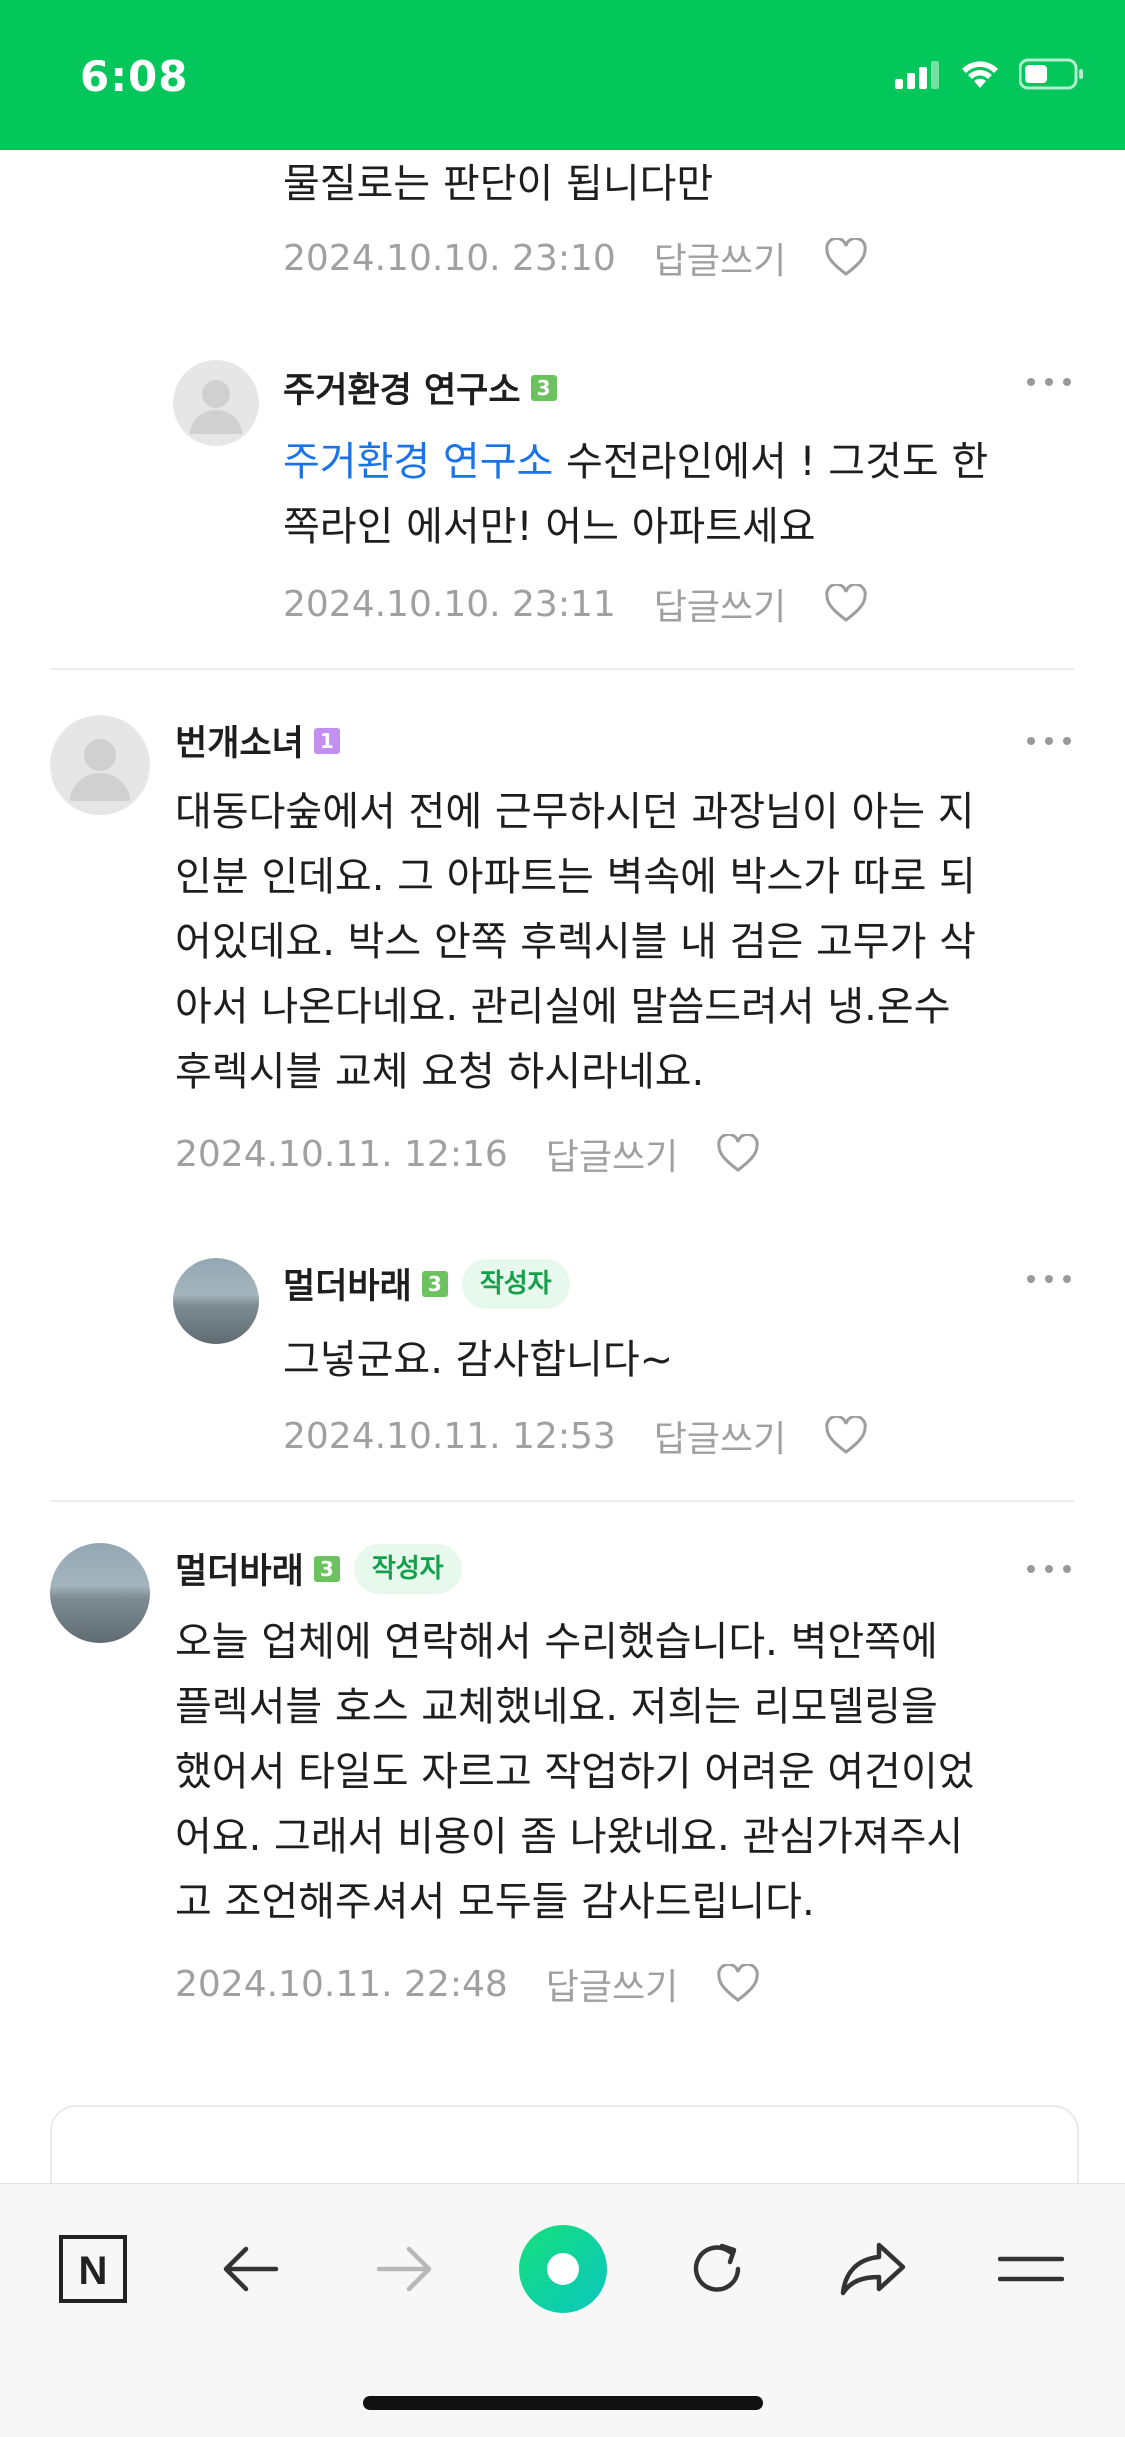 The image size is (1125, 2437). Describe the element at coordinates (341, 1154) in the screenshot. I see `comment-date: 2024.10.11. 12:16` at that location.